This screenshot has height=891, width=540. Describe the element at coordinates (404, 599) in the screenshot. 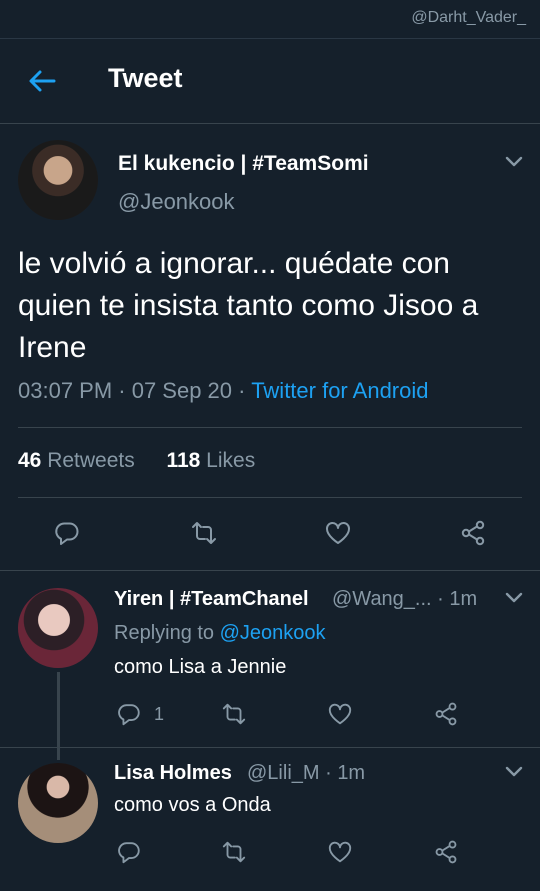

I see `reply-author-handle: @Wang_... · 1m` at that location.